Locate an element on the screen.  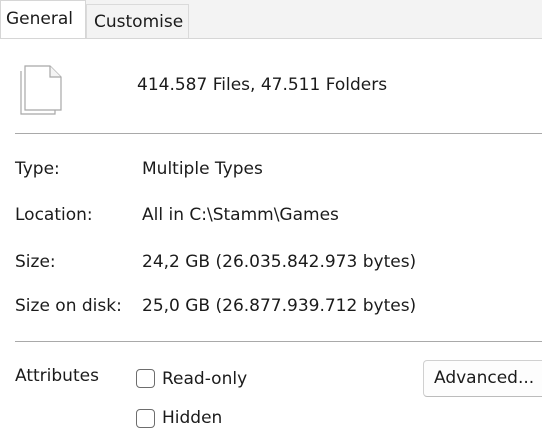
tab-bar: General Customise is located at coordinates (271, 19).